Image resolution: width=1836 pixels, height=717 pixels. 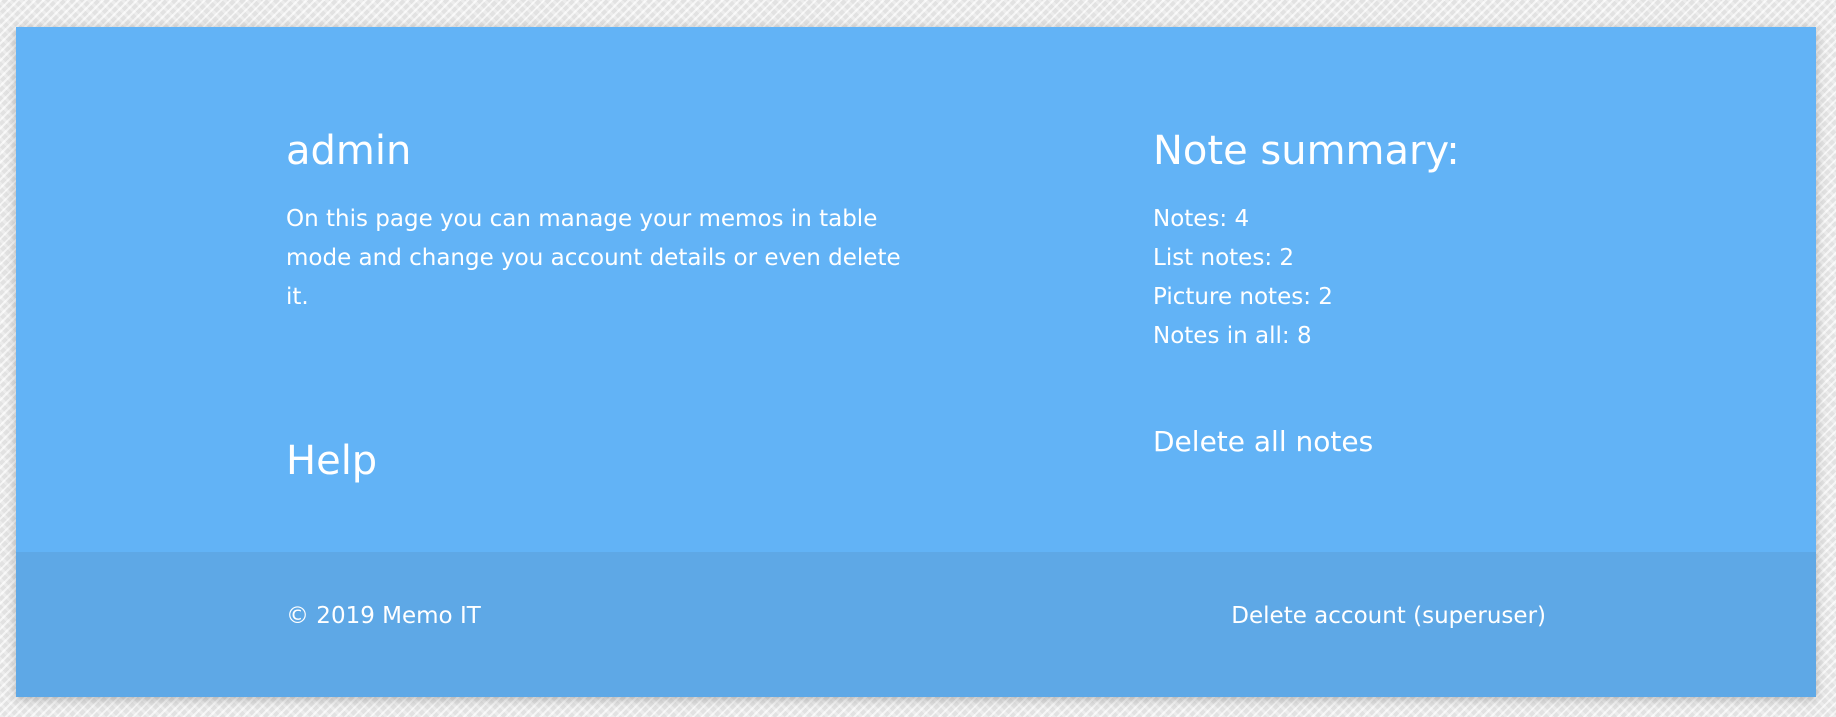 I want to click on summary-label: Picture notes:, so click(x=1232, y=297).